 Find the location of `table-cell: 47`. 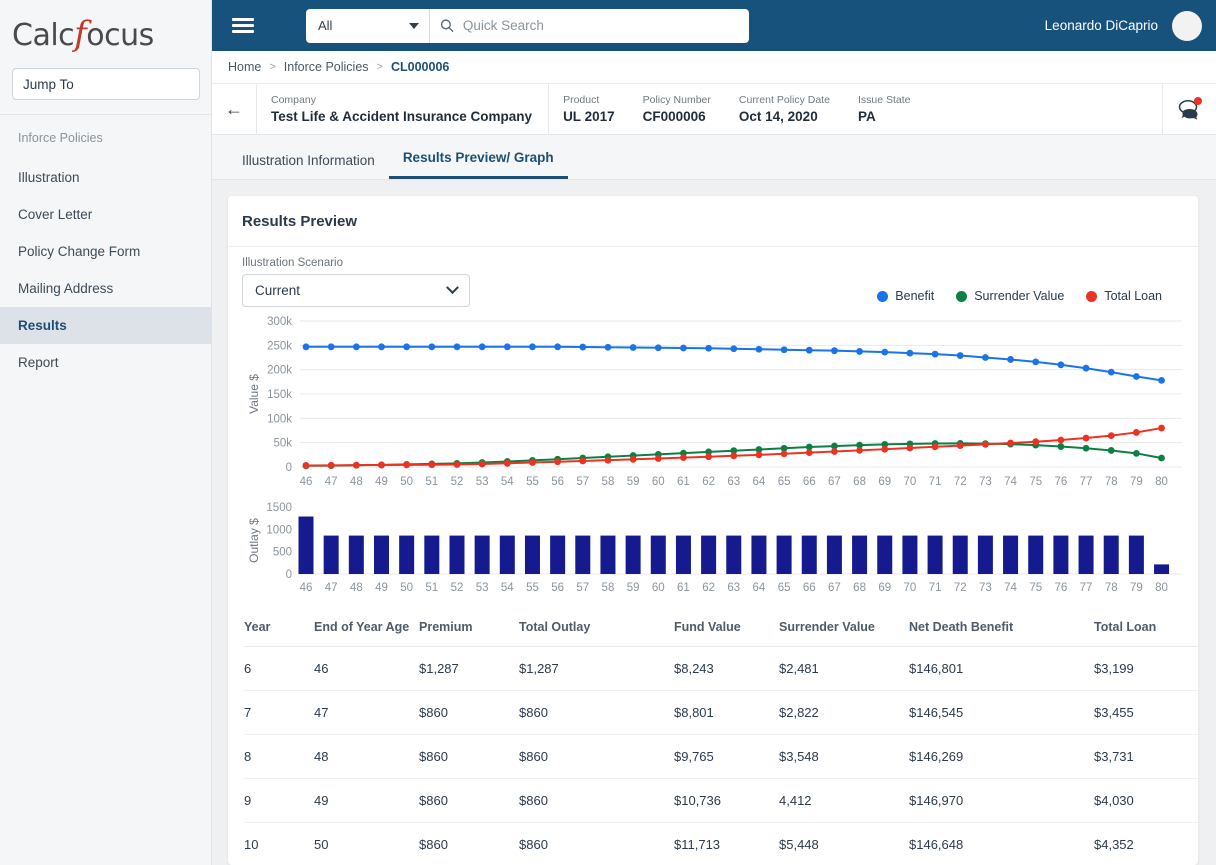

table-cell: 47 is located at coordinates (366, 712).